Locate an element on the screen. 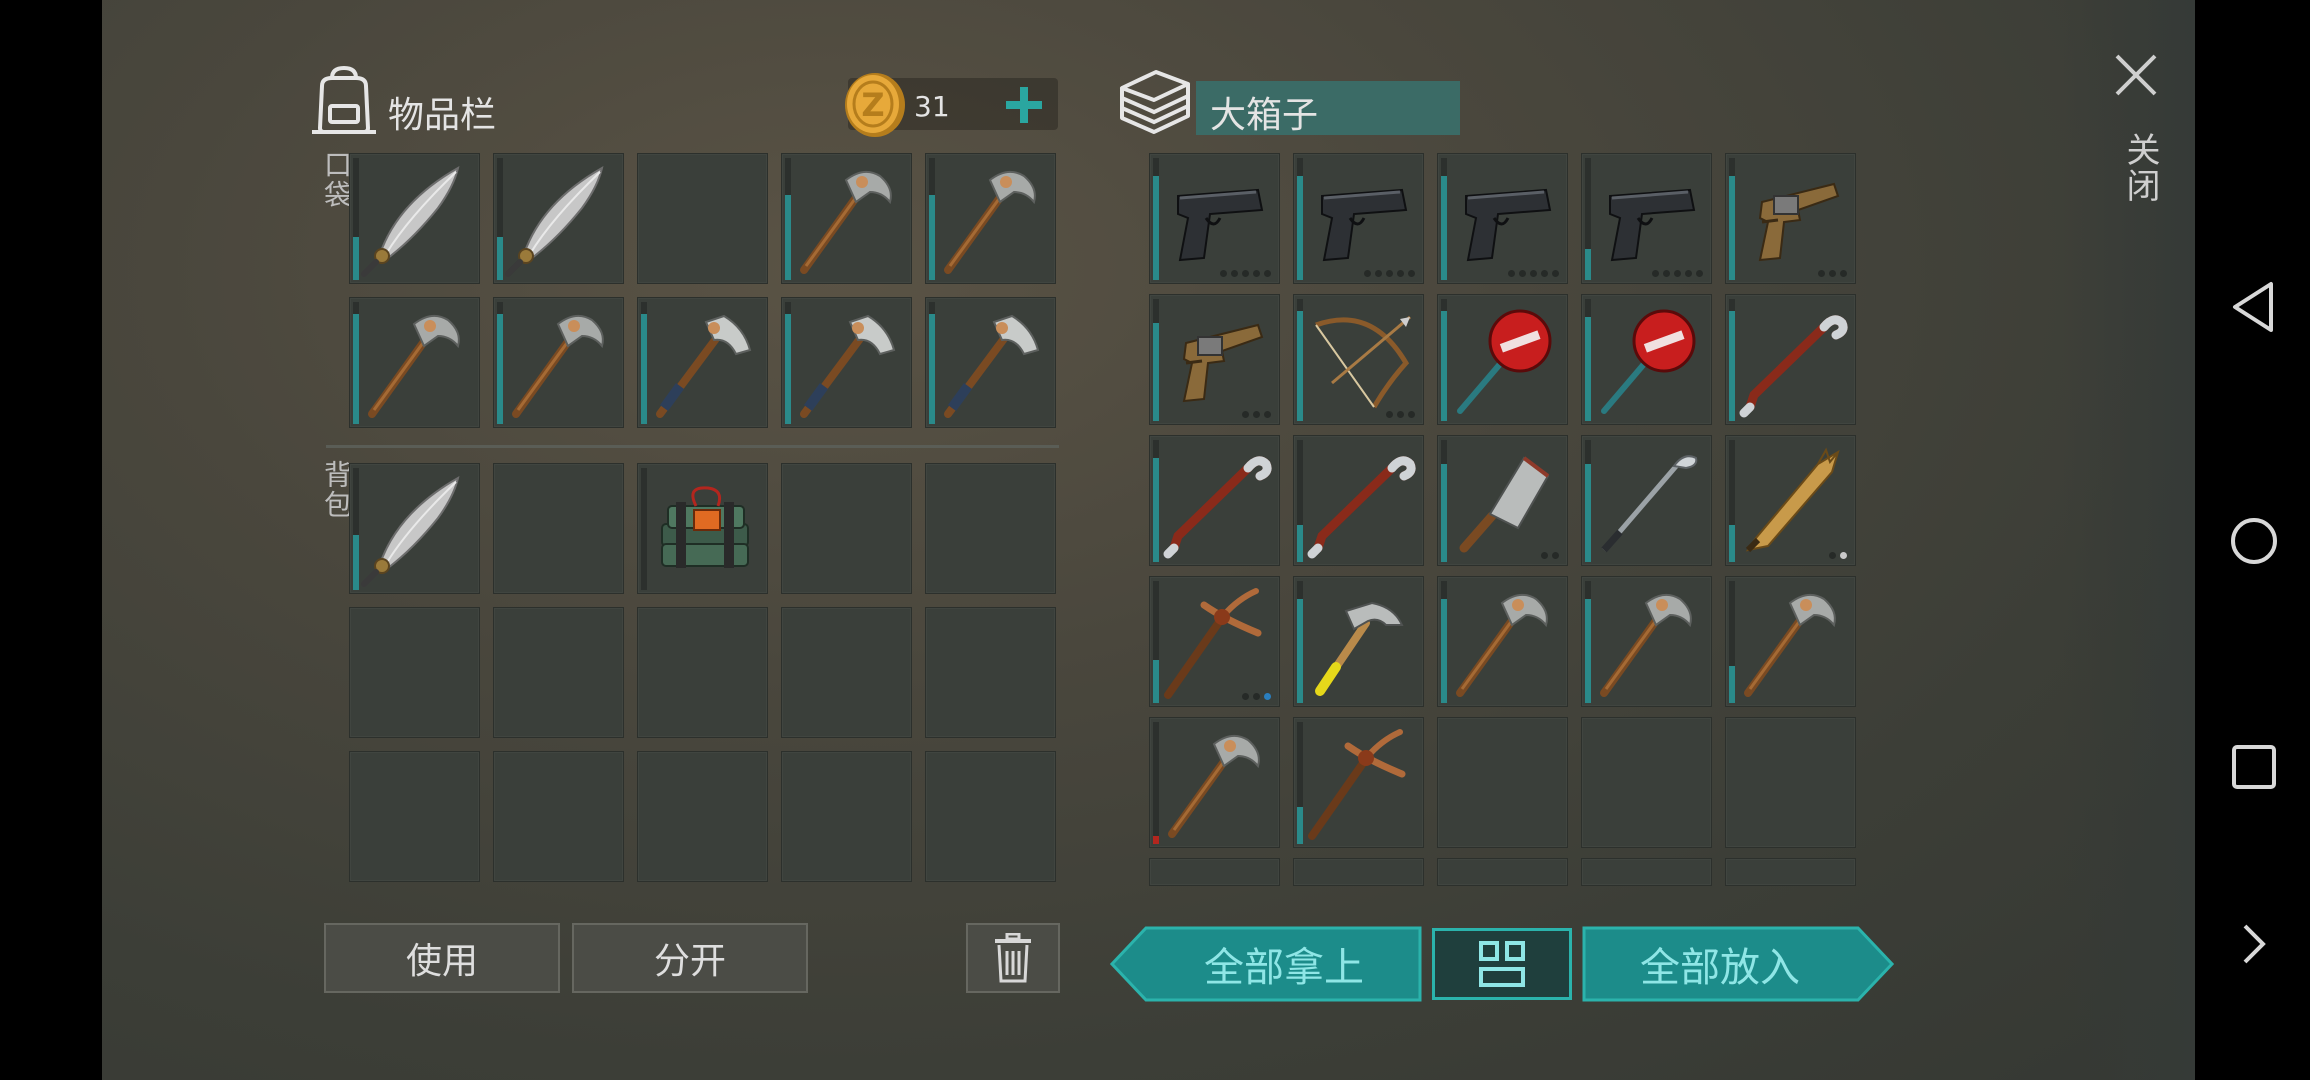 This screenshot has height=1080, width=2310. back-icon is located at coordinates (2253, 307).